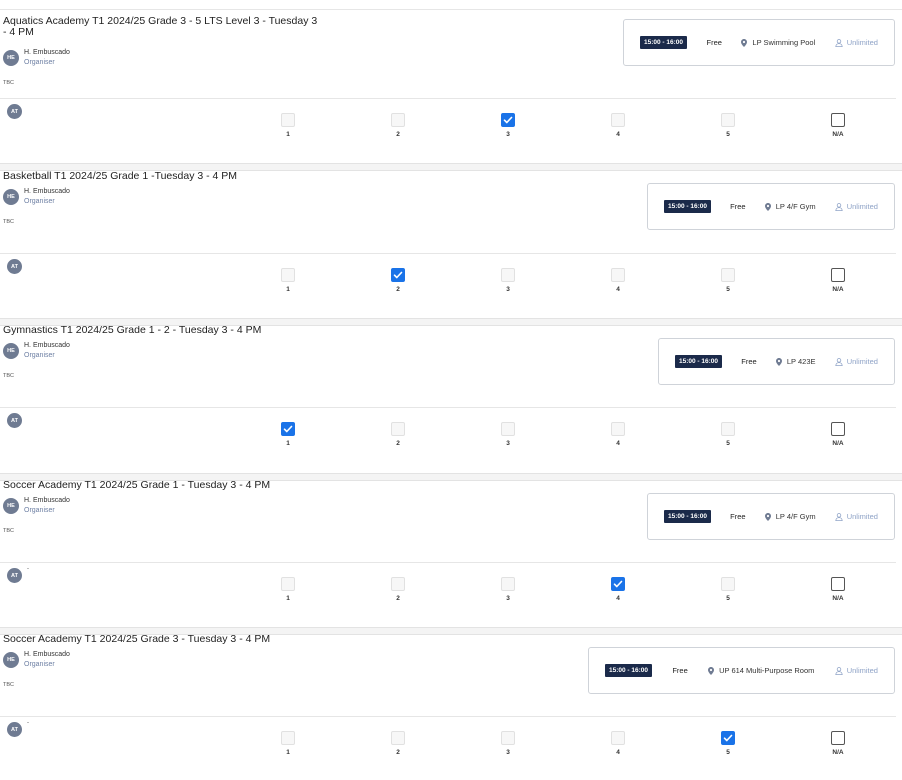 This screenshot has width=902, height=780. What do you see at coordinates (838, 443) in the screenshot?
I see `option-label: N/A` at bounding box center [838, 443].